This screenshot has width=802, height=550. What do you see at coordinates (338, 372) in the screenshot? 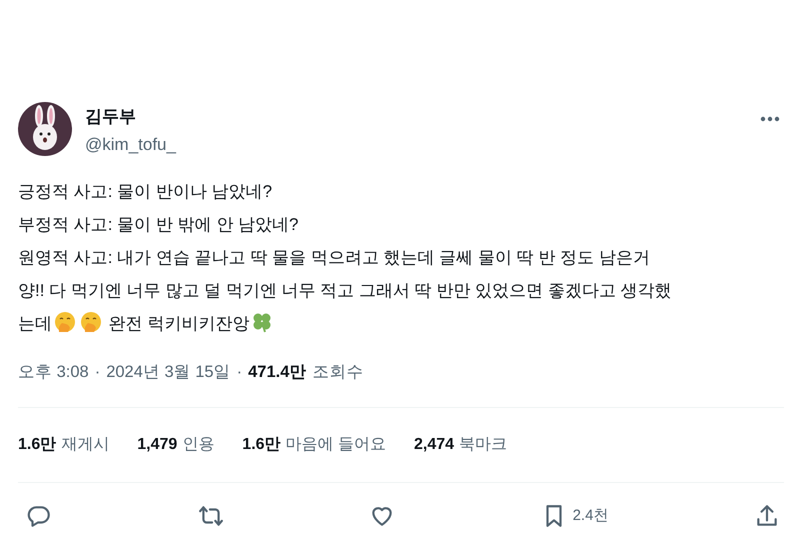
I see `views-label: 조회수` at bounding box center [338, 372].